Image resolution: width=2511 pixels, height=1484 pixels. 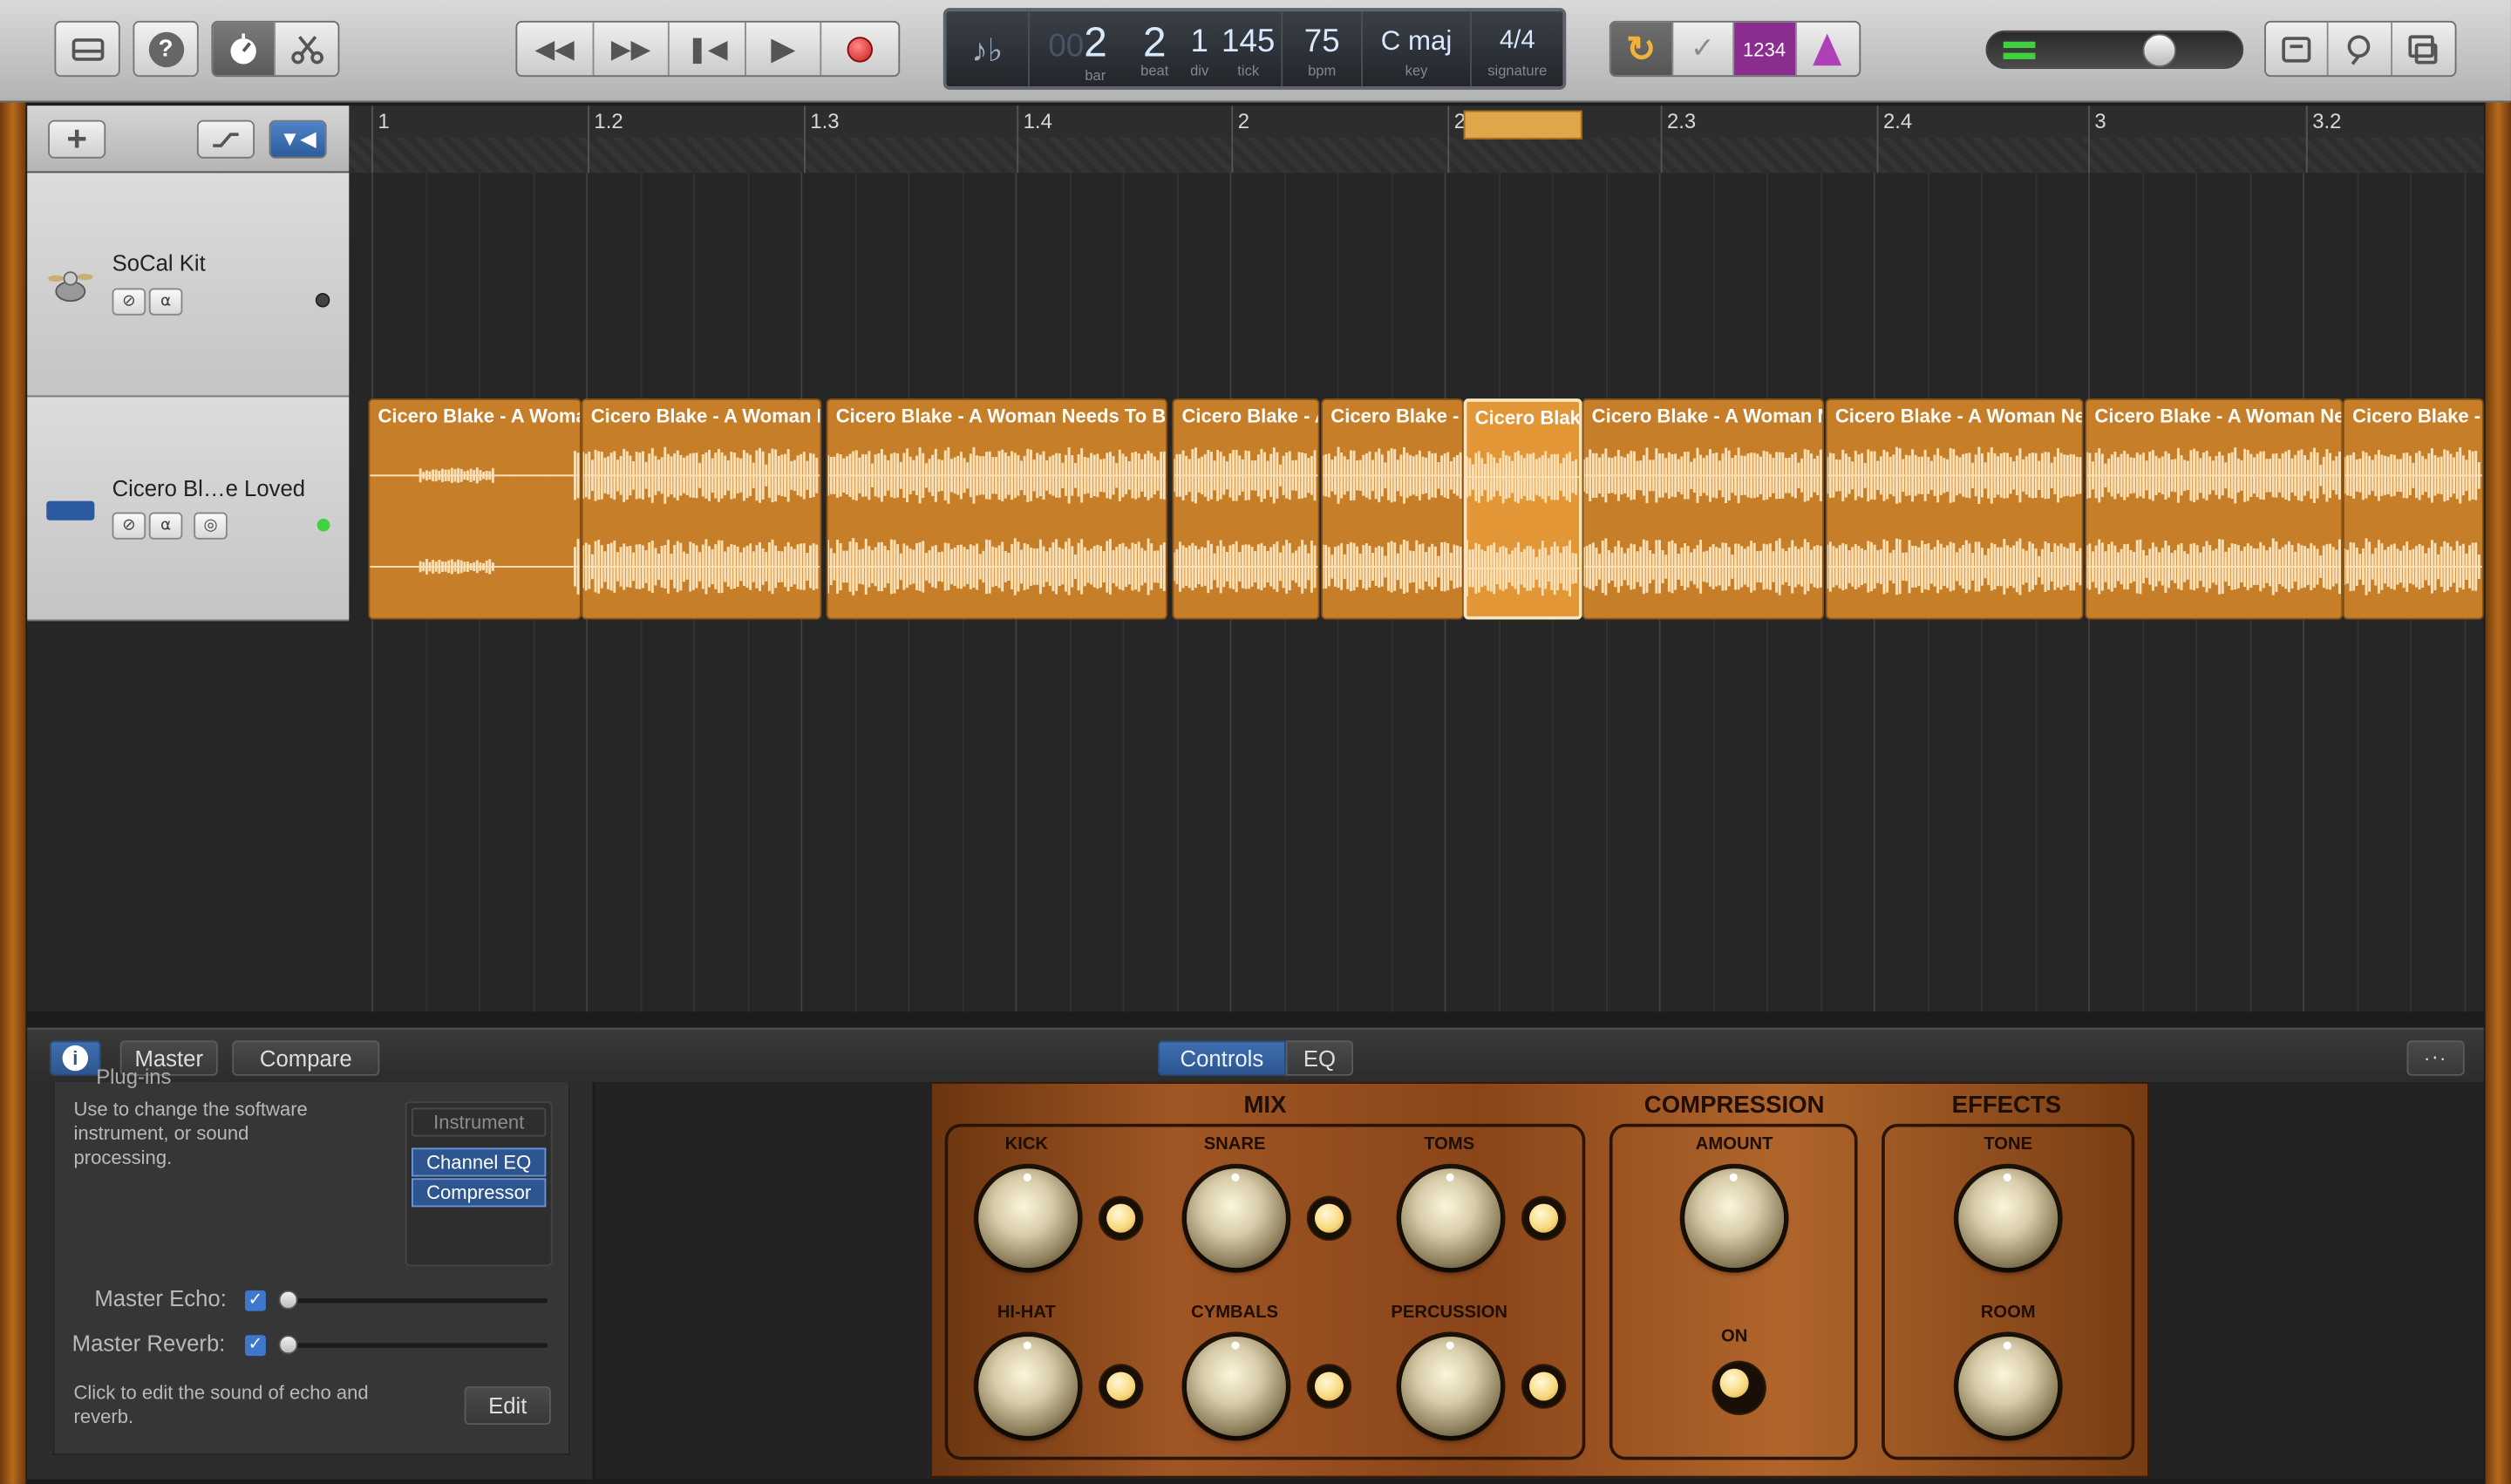 What do you see at coordinates (479, 1161) in the screenshot?
I see `plugin-channel-eq: Channel EQ` at bounding box center [479, 1161].